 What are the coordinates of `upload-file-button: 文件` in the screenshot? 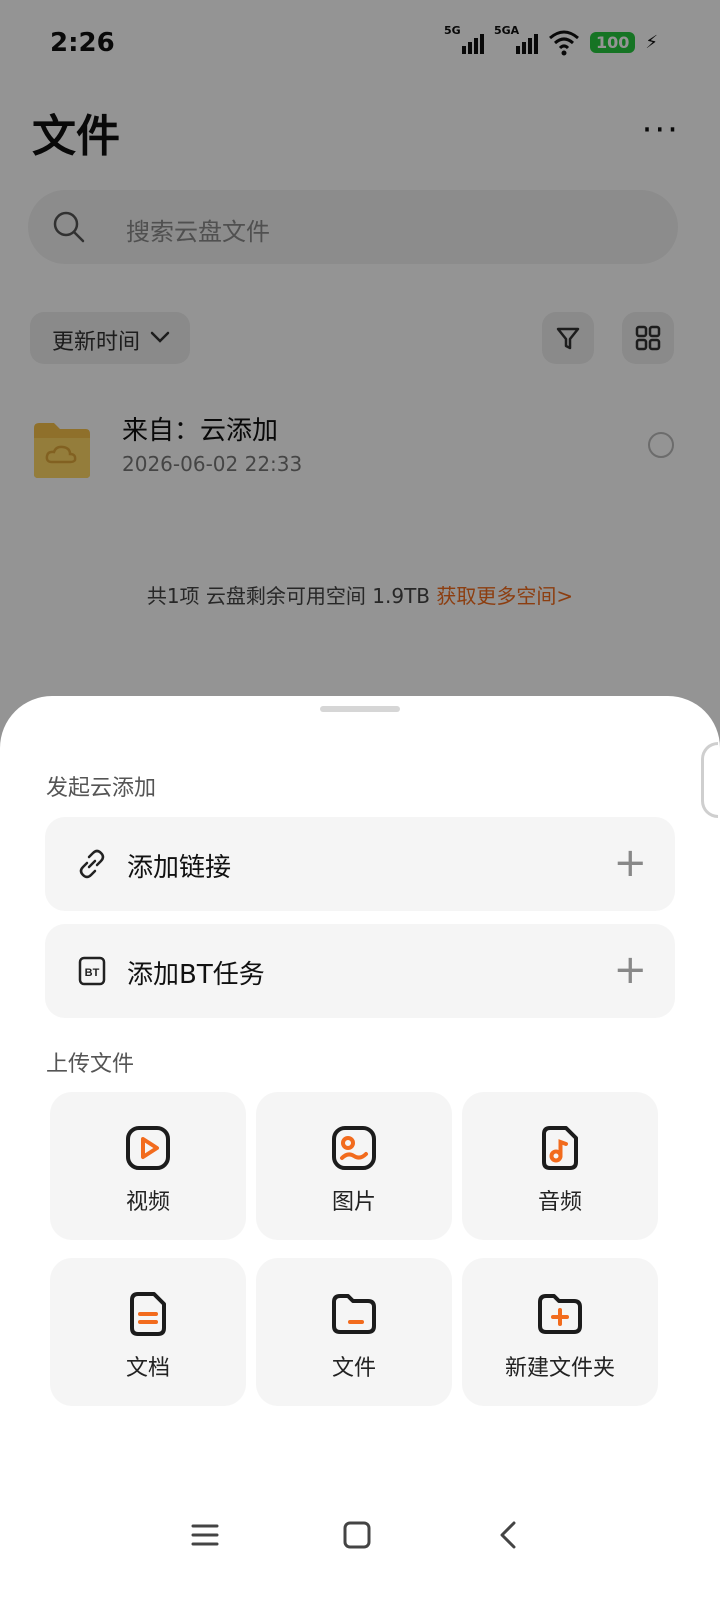 It's located at (354, 1332).